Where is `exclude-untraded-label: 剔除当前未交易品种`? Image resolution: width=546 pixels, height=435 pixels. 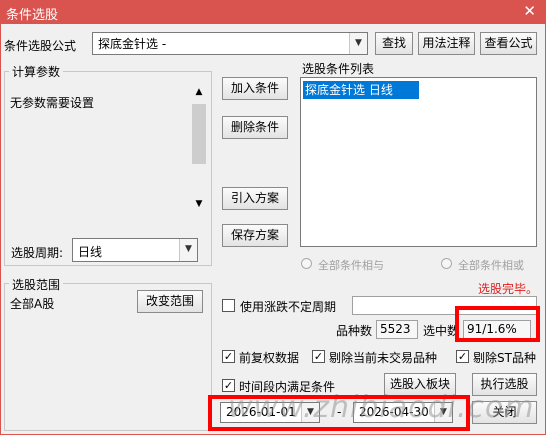
exclude-untraded-label: 剔除当前未交易品种 is located at coordinates (383, 358).